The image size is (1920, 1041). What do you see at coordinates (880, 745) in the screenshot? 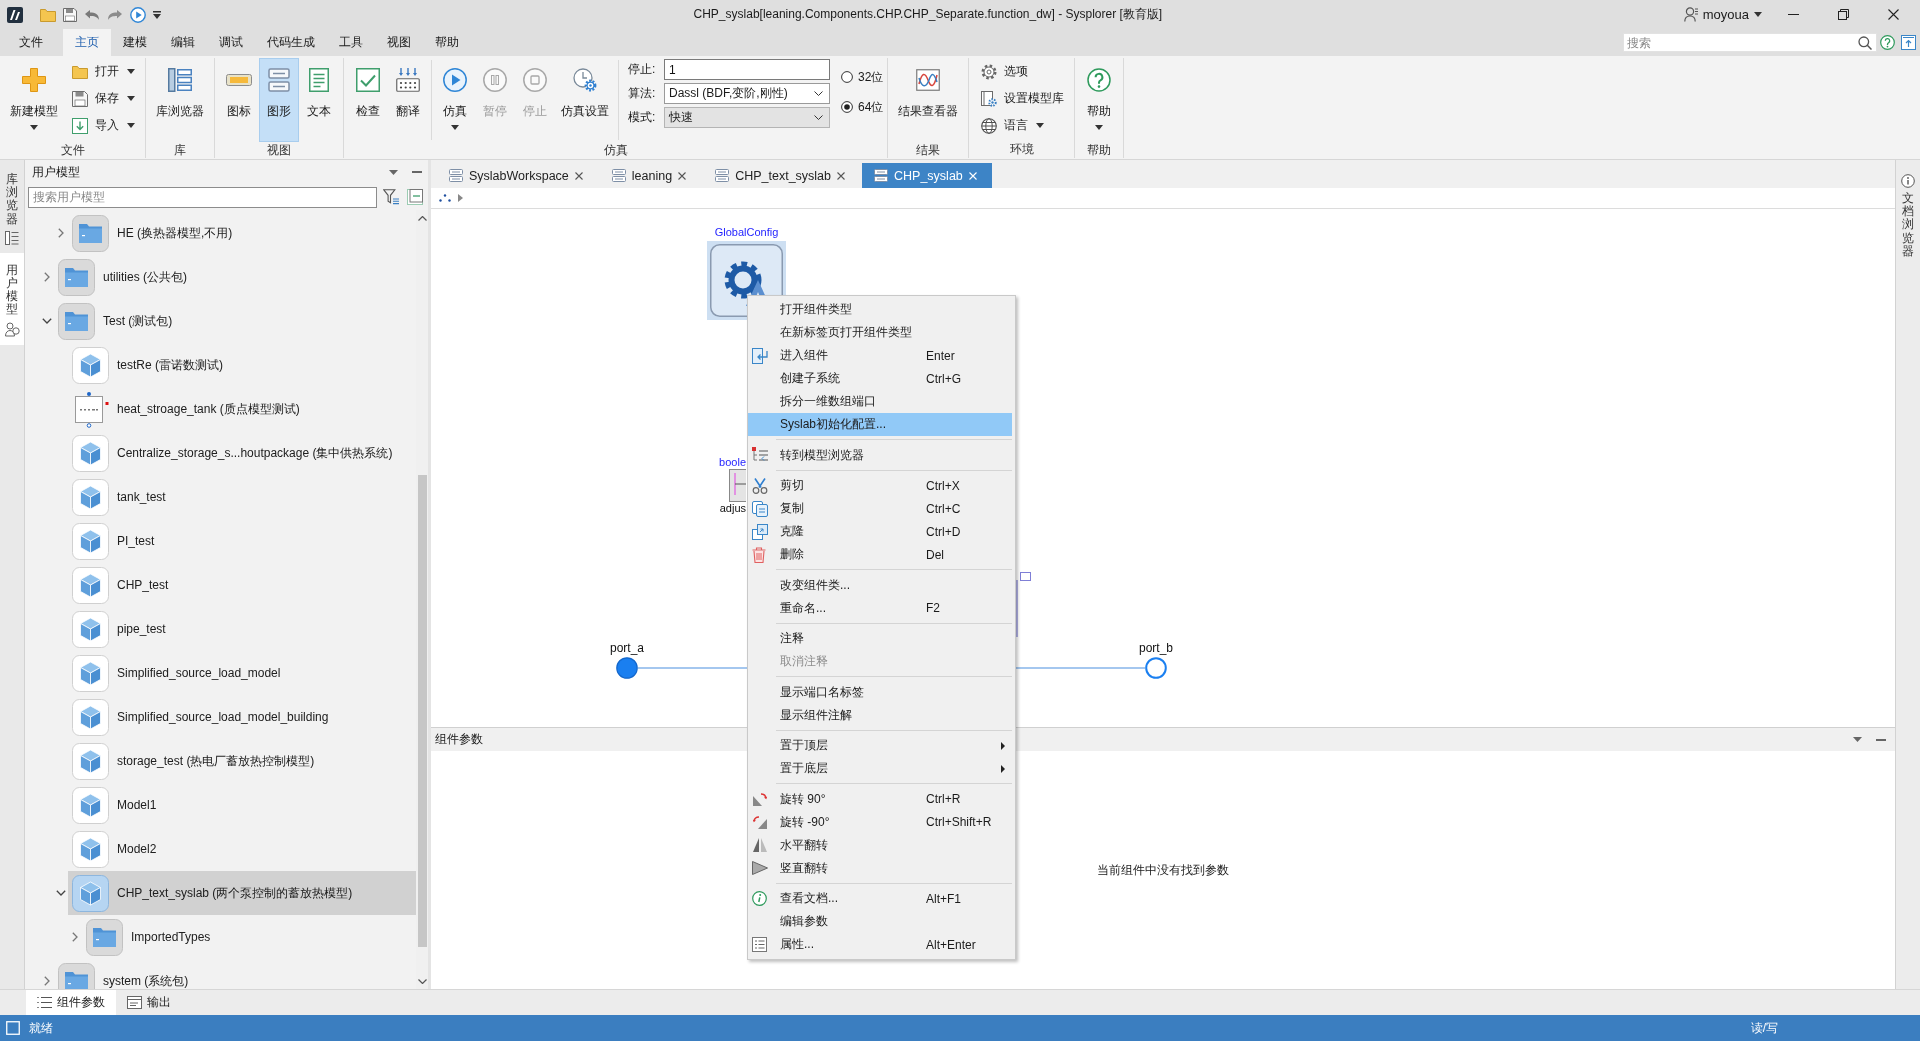
I see `menu-item: 置于顶层` at bounding box center [880, 745].